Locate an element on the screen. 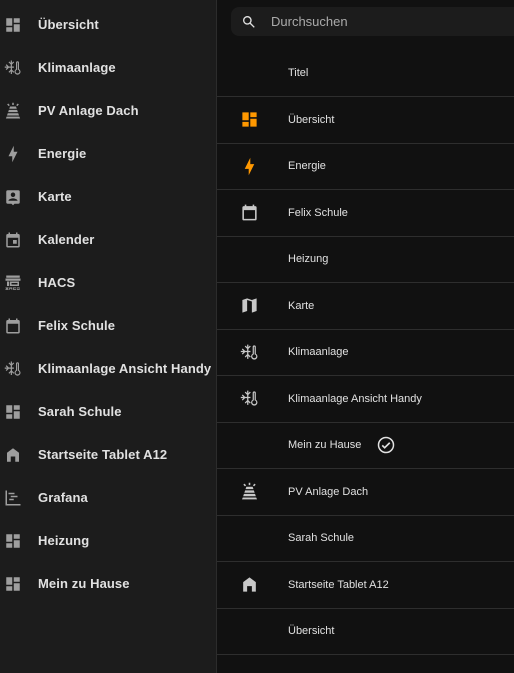 The height and width of the screenshot is (673, 514). sidebar-item-label: Heizung is located at coordinates (64, 540).